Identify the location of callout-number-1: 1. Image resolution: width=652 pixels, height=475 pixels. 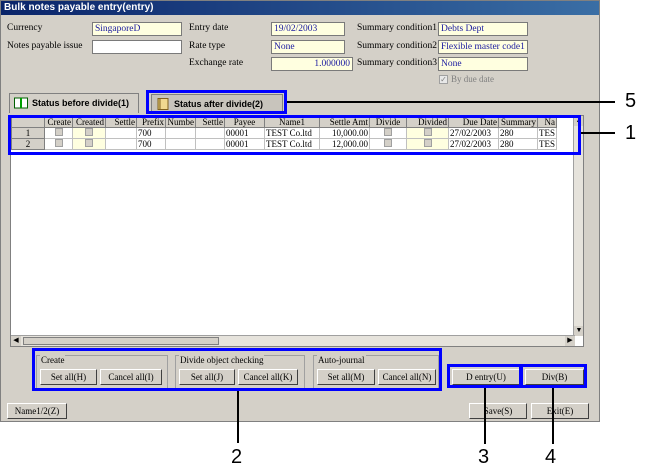
(631, 133).